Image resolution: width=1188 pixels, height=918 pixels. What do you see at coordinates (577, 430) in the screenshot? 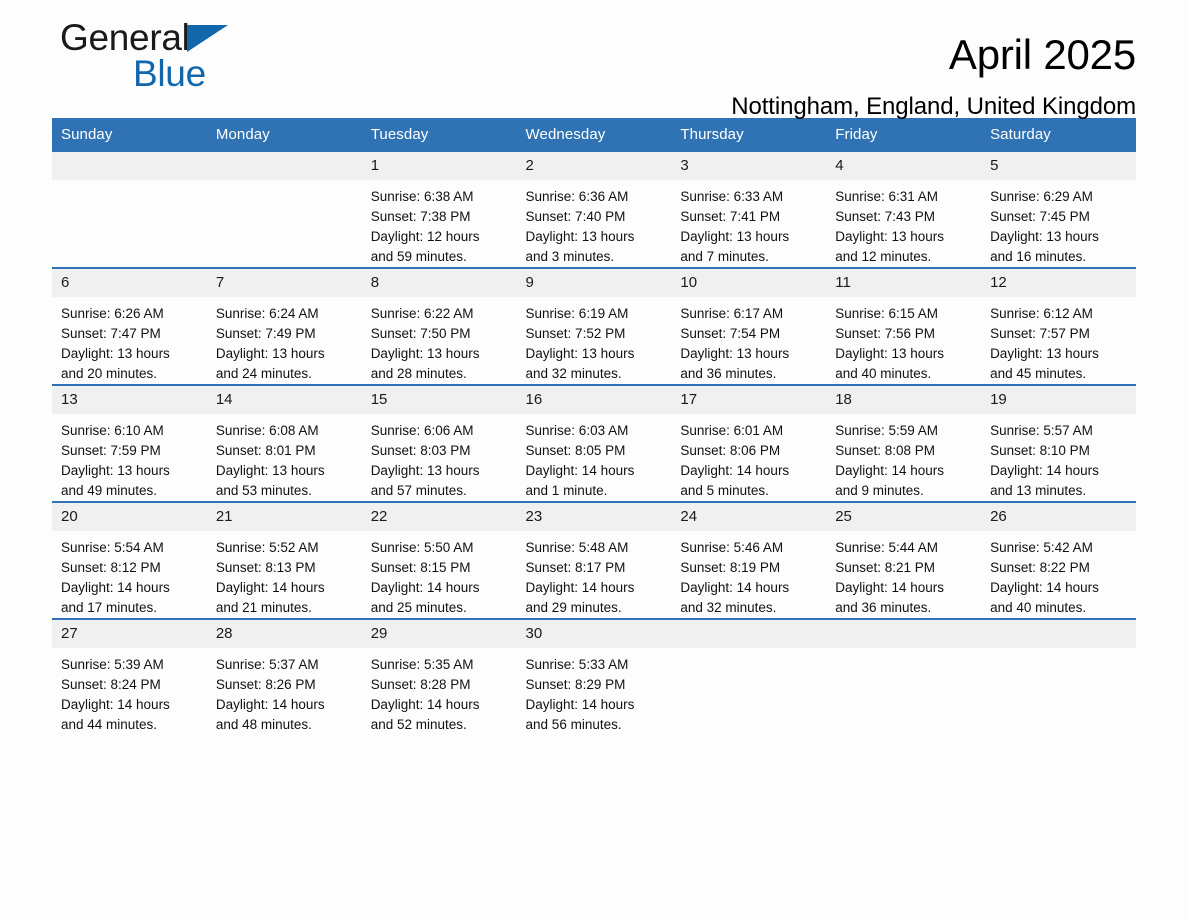
I see `day-detail-line: Sunrise: 6:03 AM` at bounding box center [577, 430].